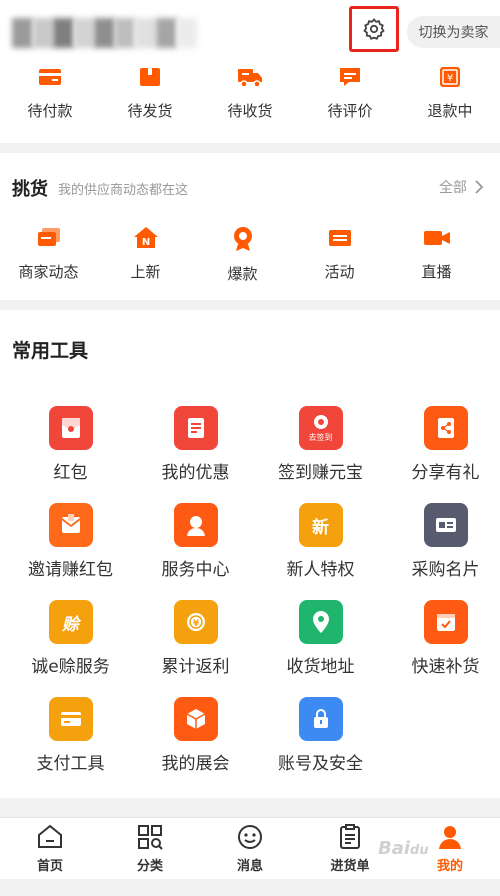  I want to click on tool-credit-service: 赊 诚e赊服务, so click(70, 648).